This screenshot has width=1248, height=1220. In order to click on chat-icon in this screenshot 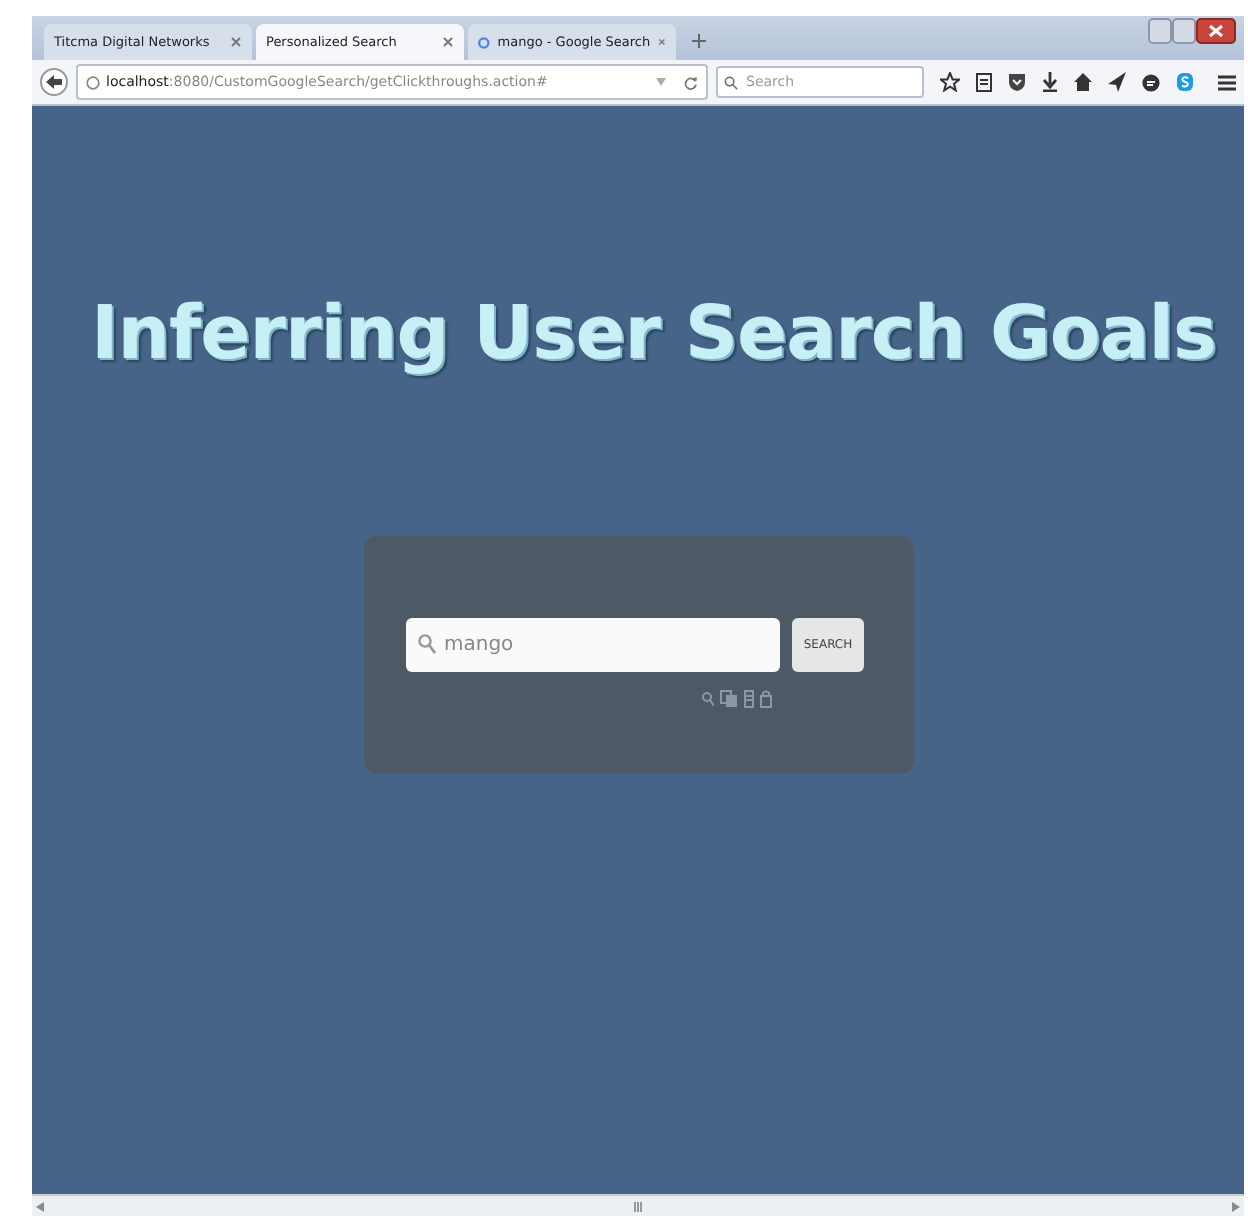, I will do `click(1151, 82)`.